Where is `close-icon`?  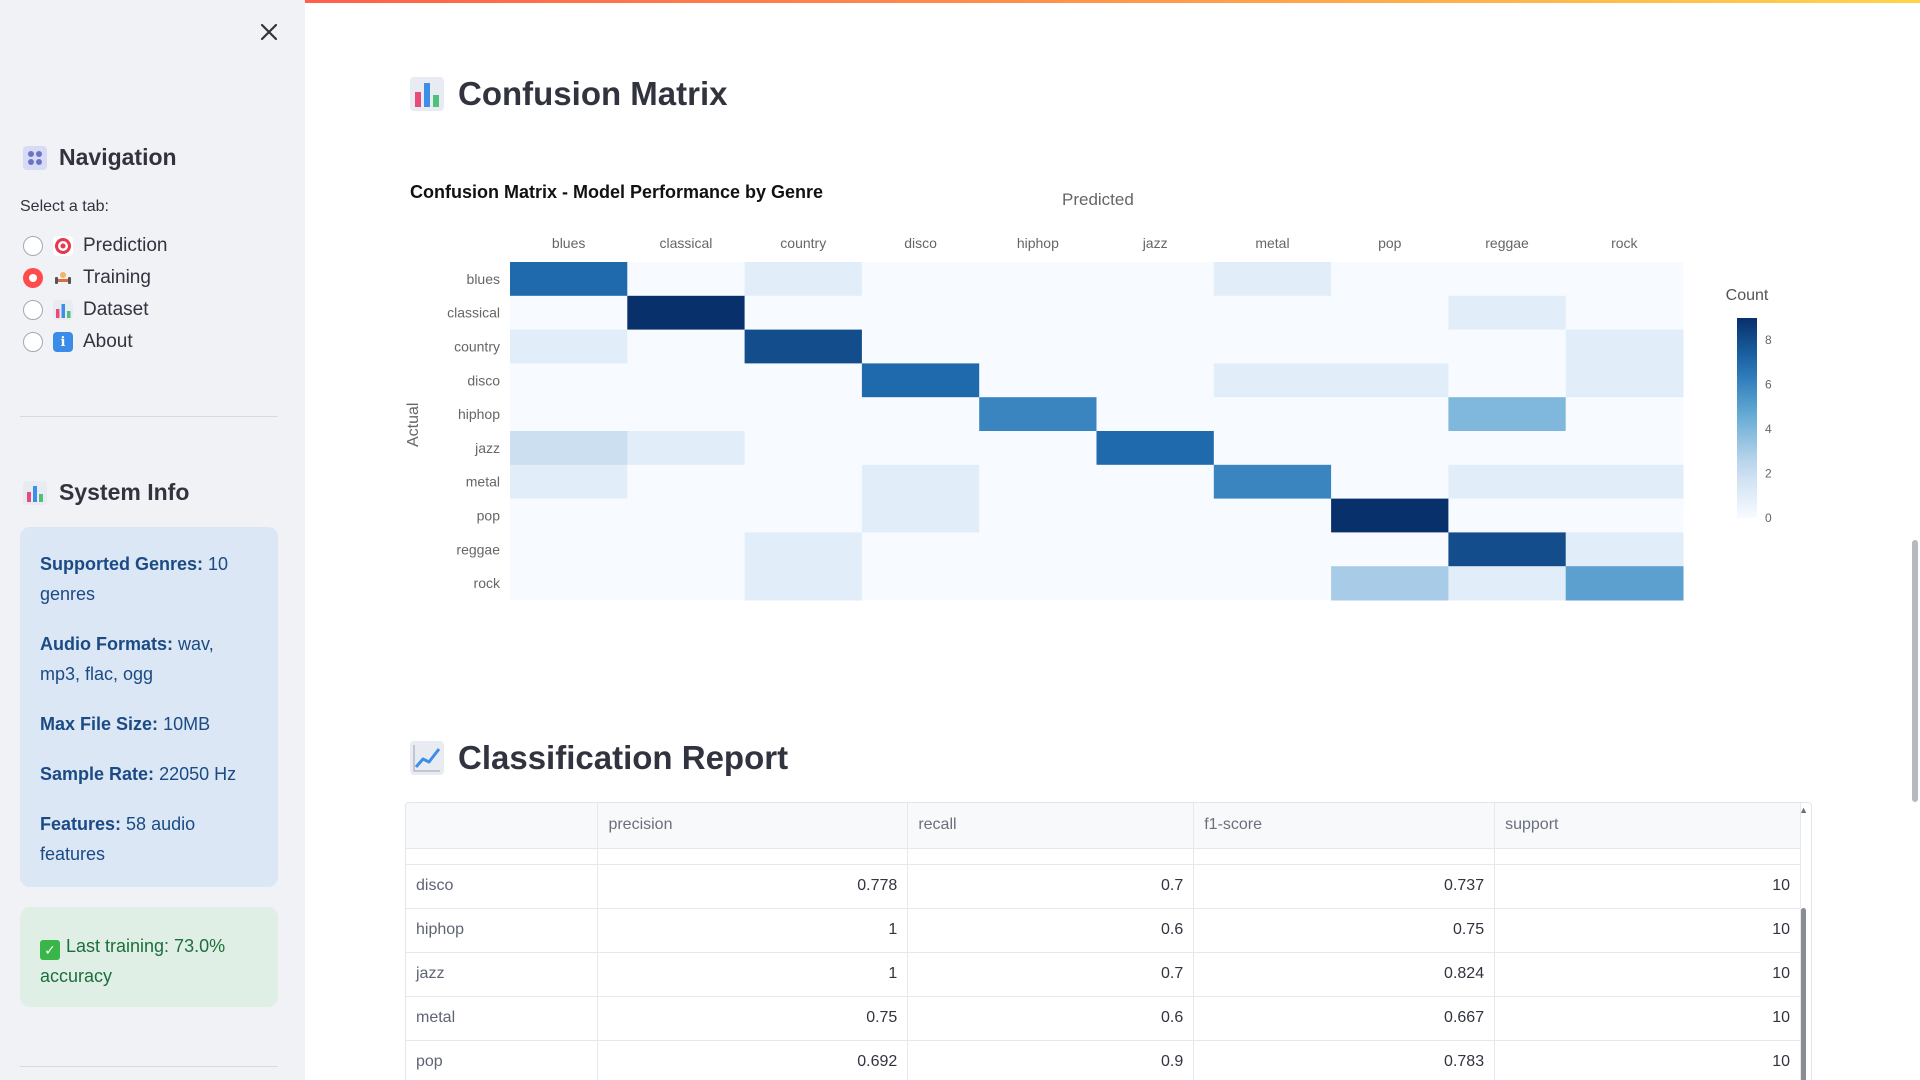
close-icon is located at coordinates (269, 32).